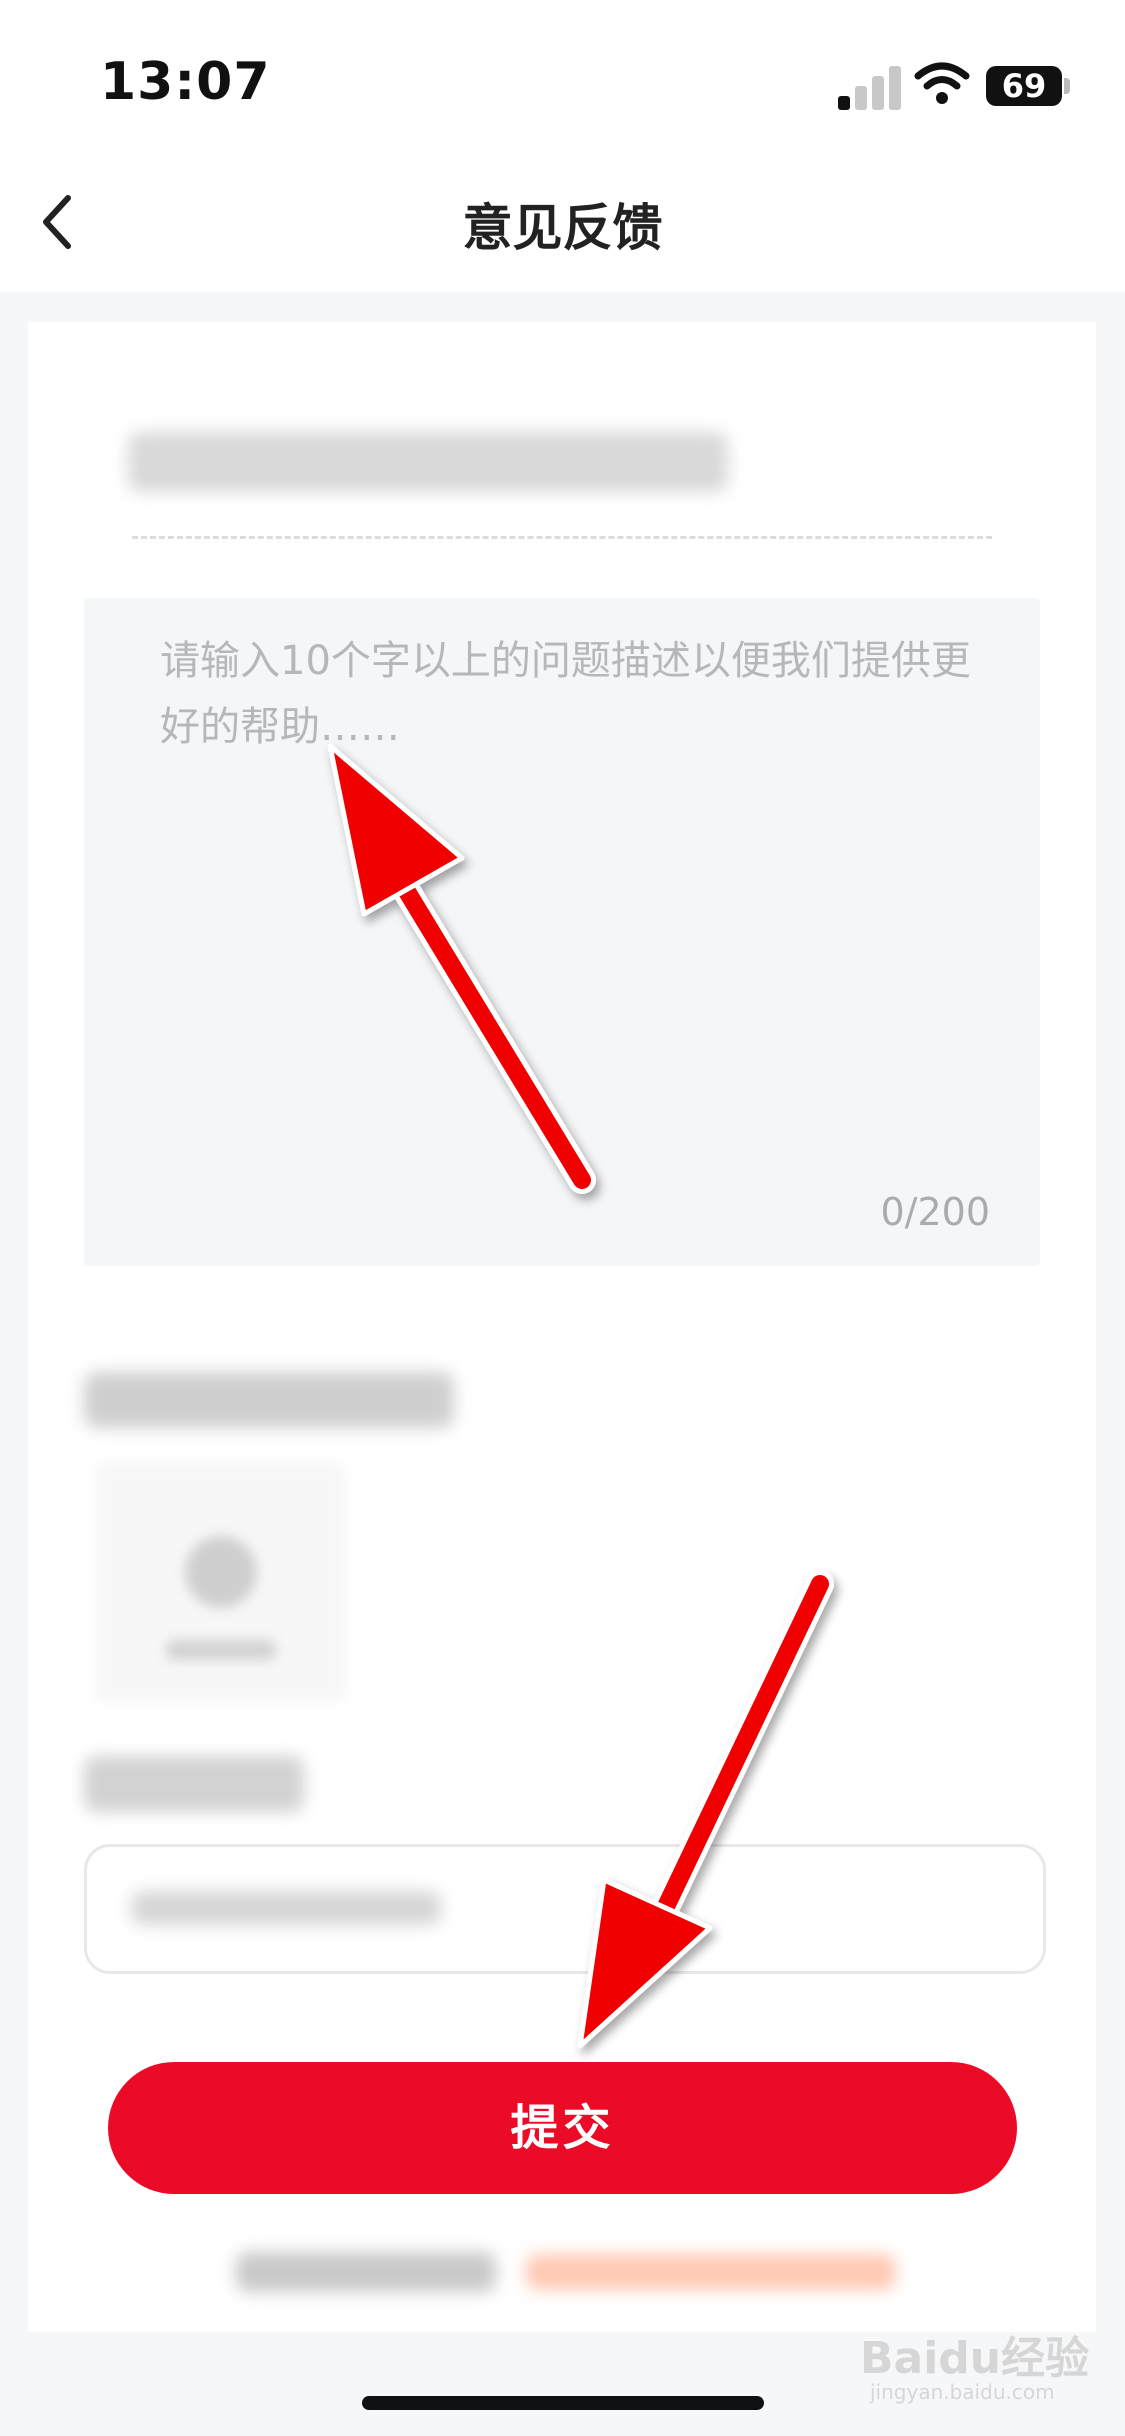  I want to click on status-time: 13:07, so click(185, 82).